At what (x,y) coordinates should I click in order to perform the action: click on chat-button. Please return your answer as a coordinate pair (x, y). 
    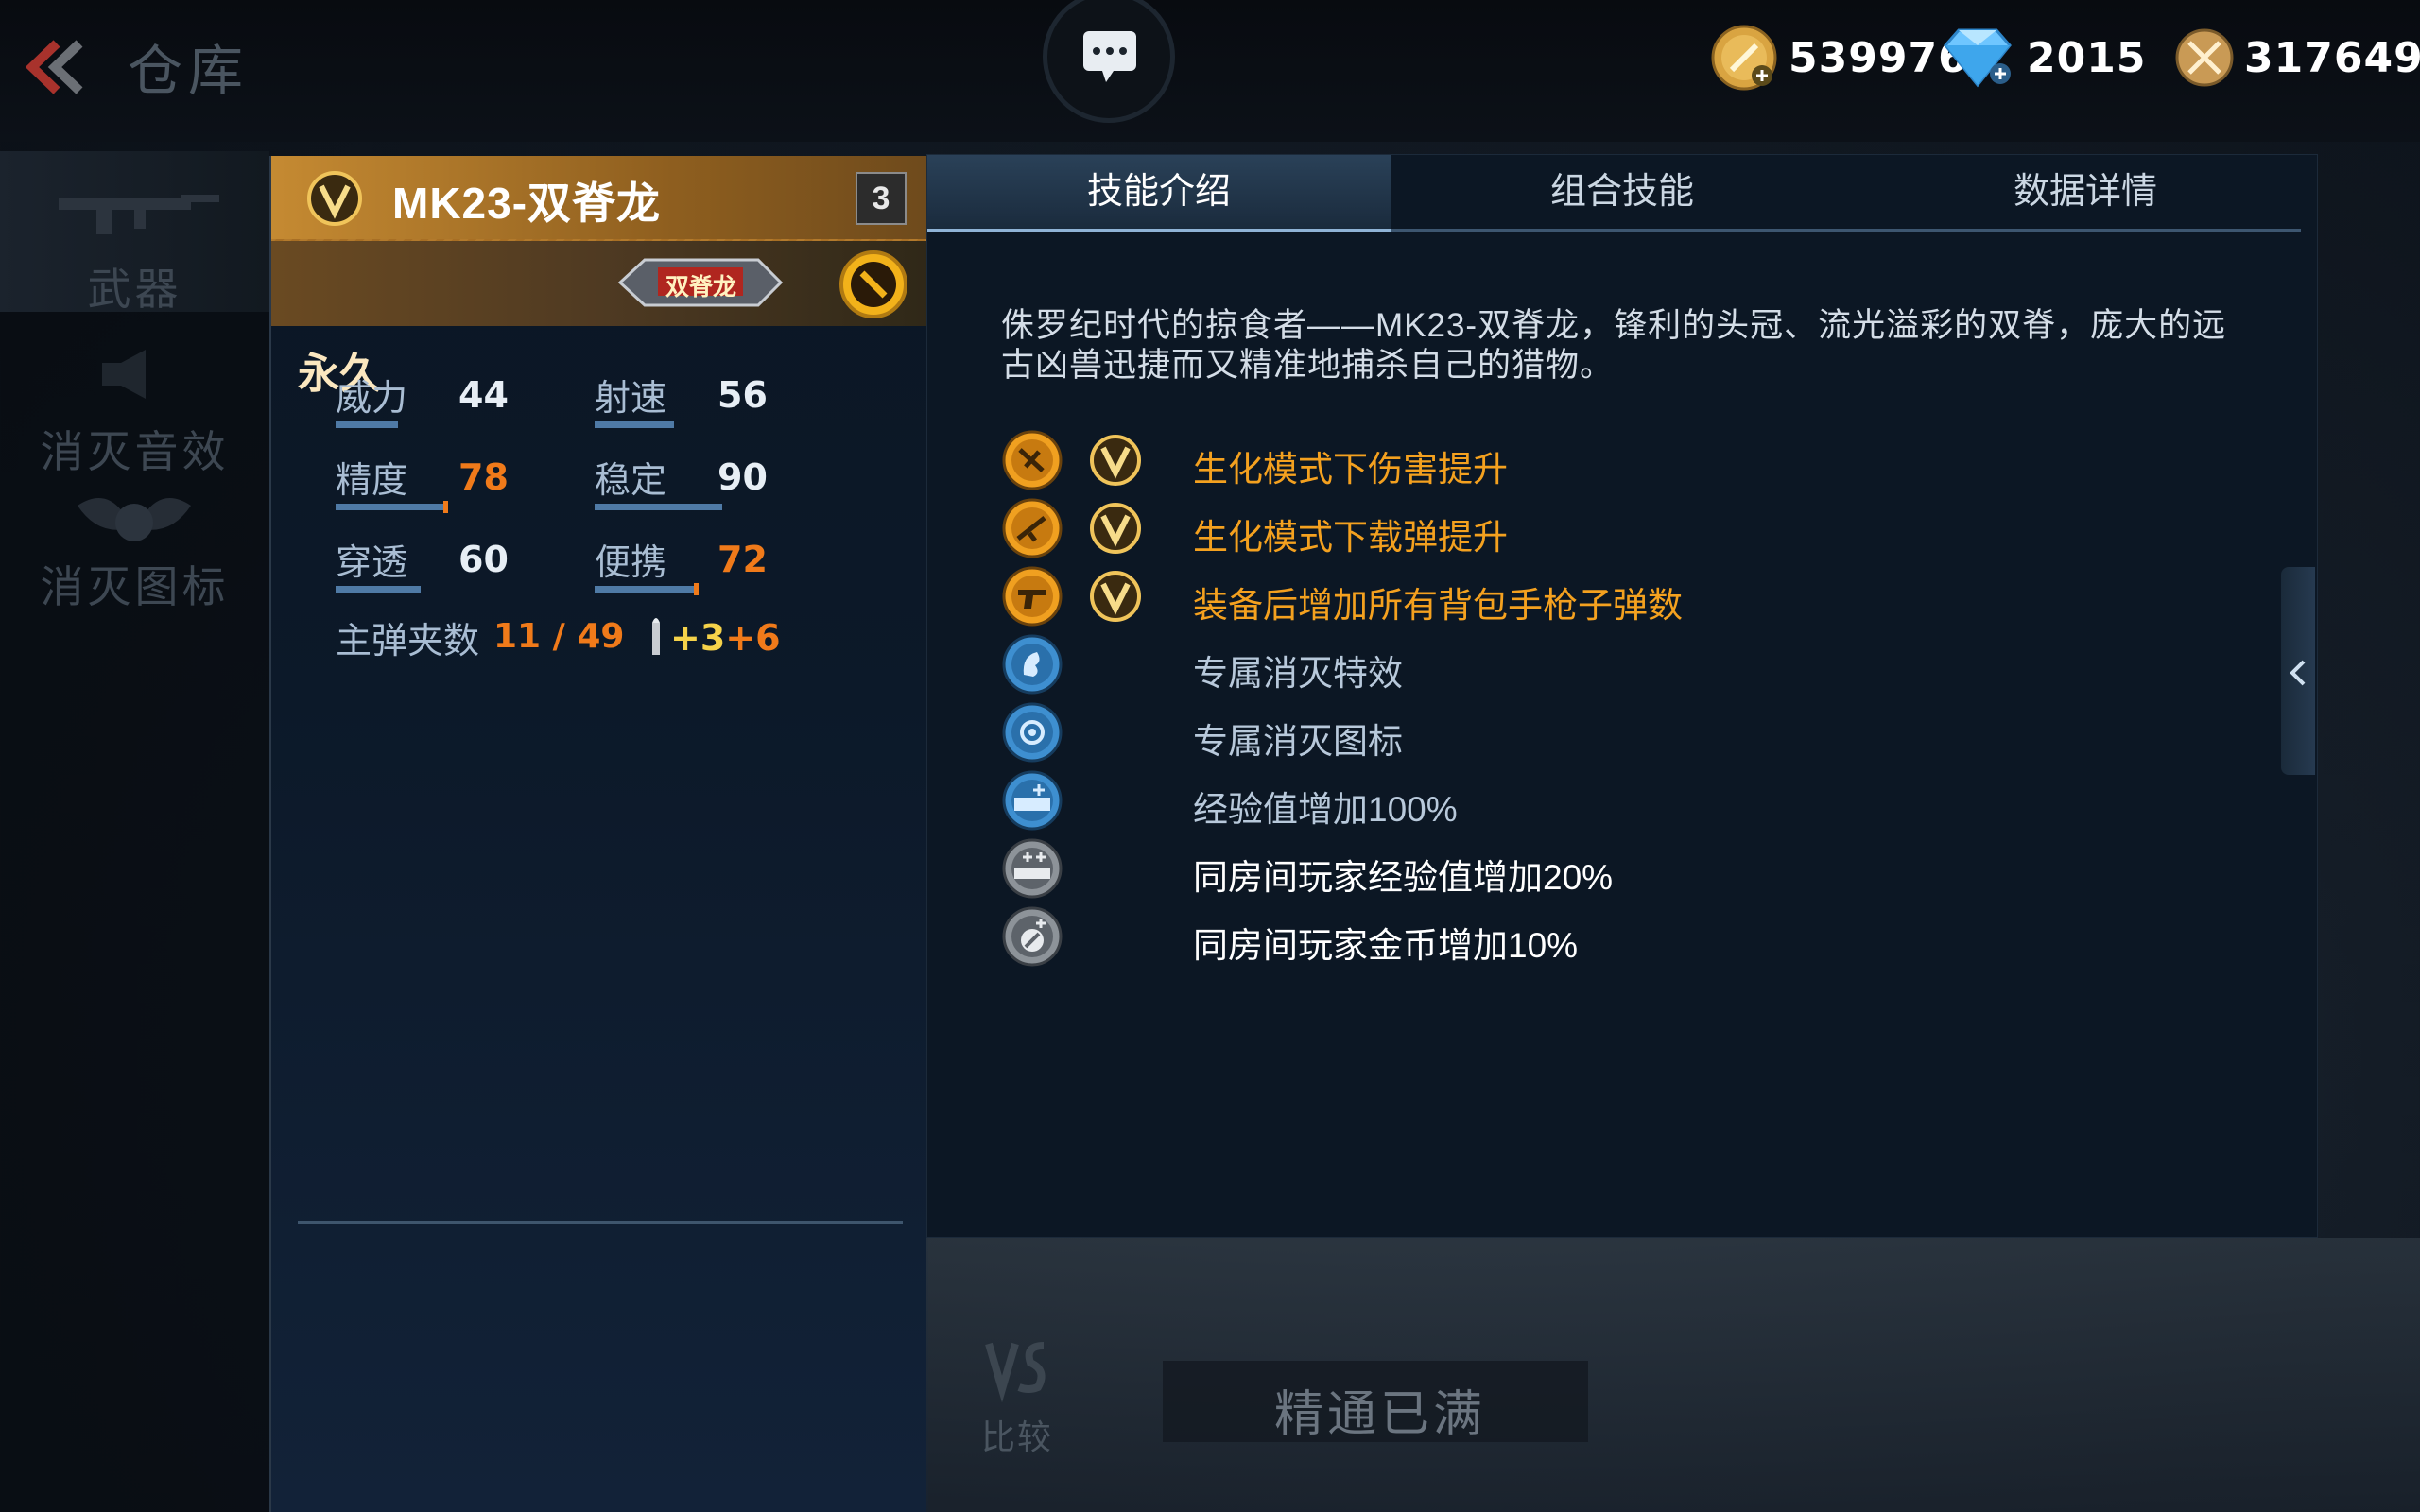
    Looking at the image, I should click on (1109, 61).